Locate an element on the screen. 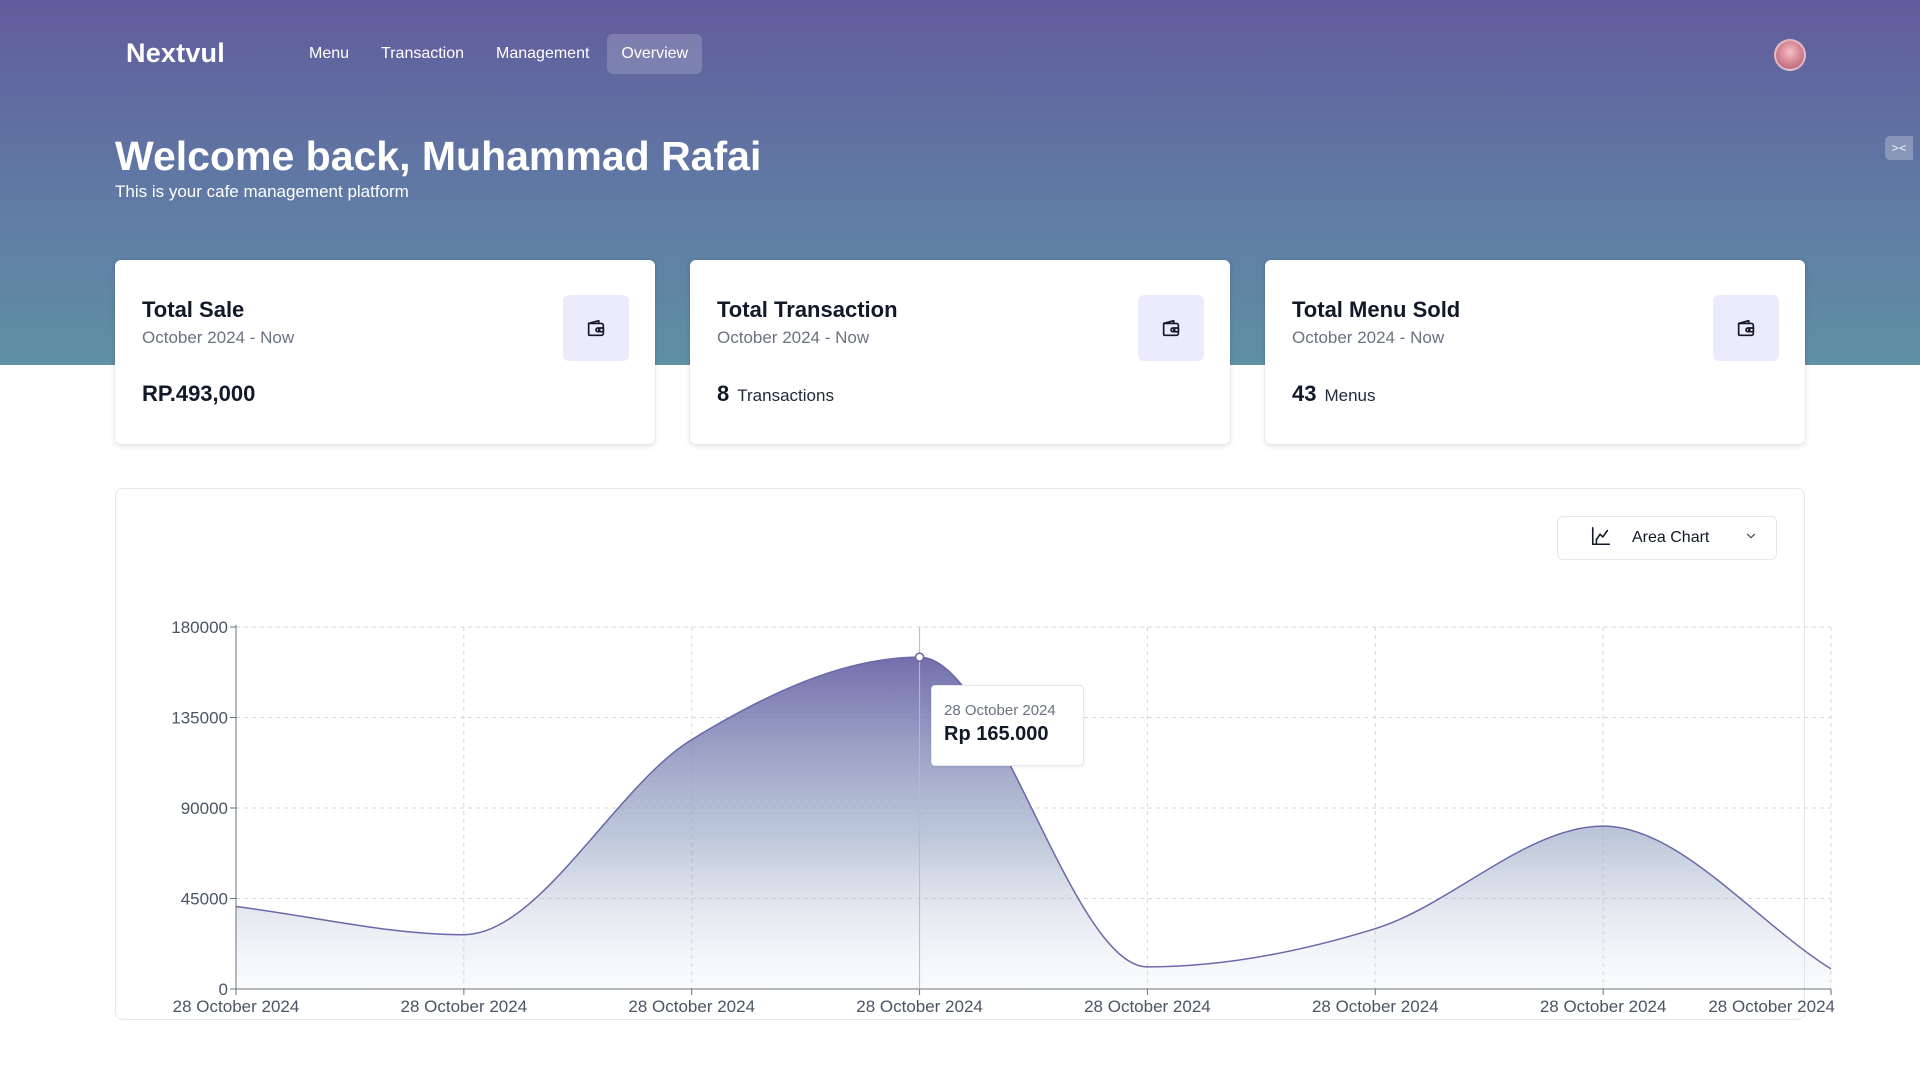 Image resolution: width=1920 pixels, height=1080 pixels. hover-point is located at coordinates (919, 657).